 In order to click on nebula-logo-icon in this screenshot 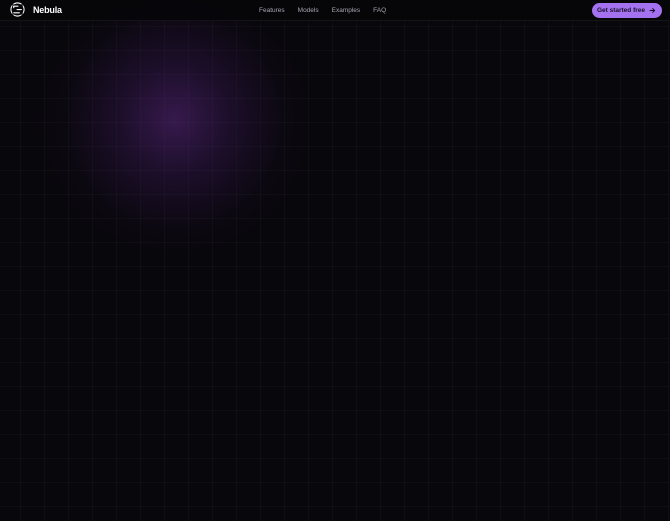, I will do `click(17, 9)`.